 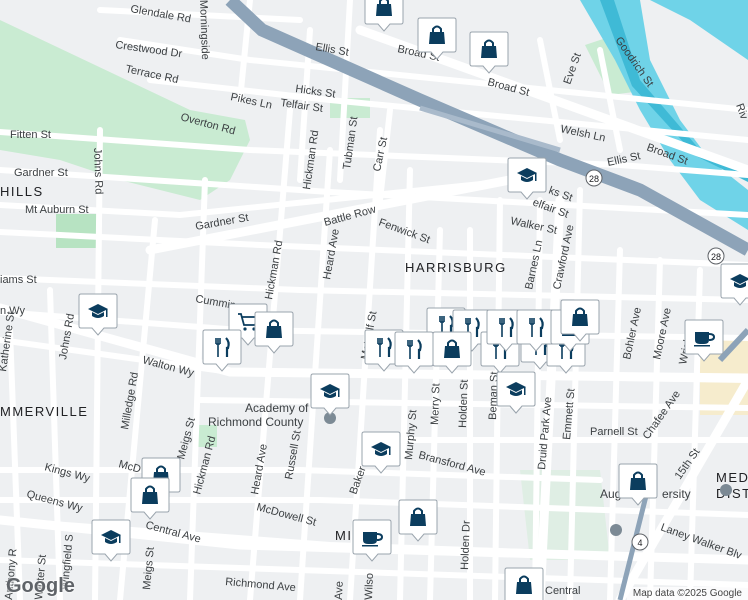 What do you see at coordinates (687, 593) in the screenshot?
I see `map-attribution: Map data ©2025 Google` at bounding box center [687, 593].